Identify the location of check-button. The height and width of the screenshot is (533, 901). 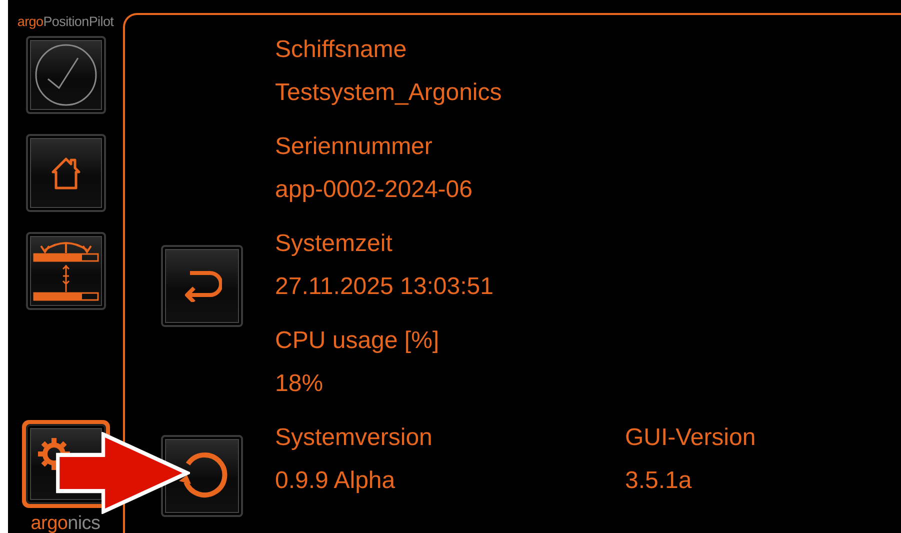
(66, 75).